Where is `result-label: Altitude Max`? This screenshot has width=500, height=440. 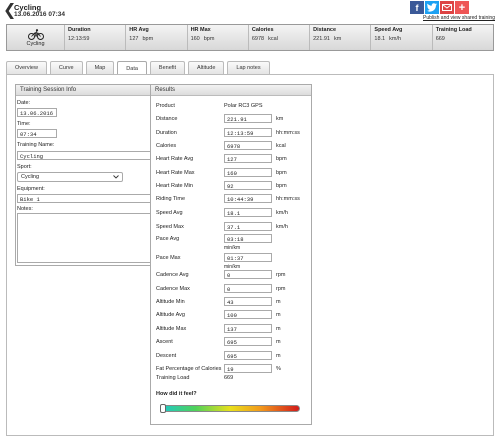
result-label: Altitude Max is located at coordinates (171, 329).